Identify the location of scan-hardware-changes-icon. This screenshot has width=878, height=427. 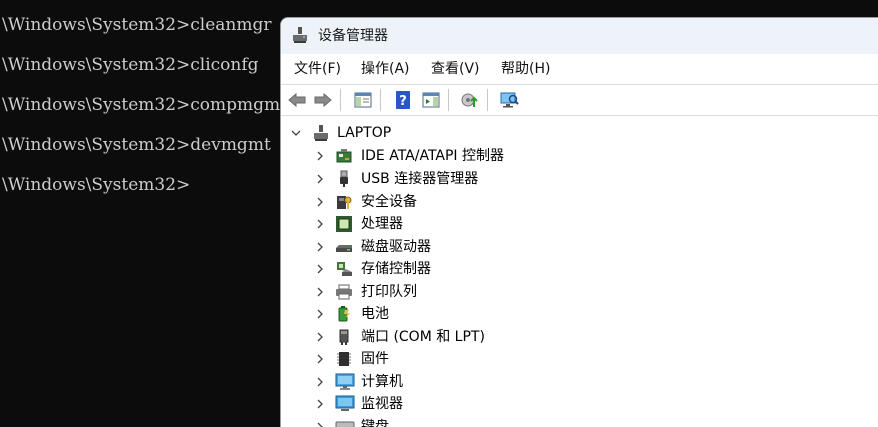
(509, 100).